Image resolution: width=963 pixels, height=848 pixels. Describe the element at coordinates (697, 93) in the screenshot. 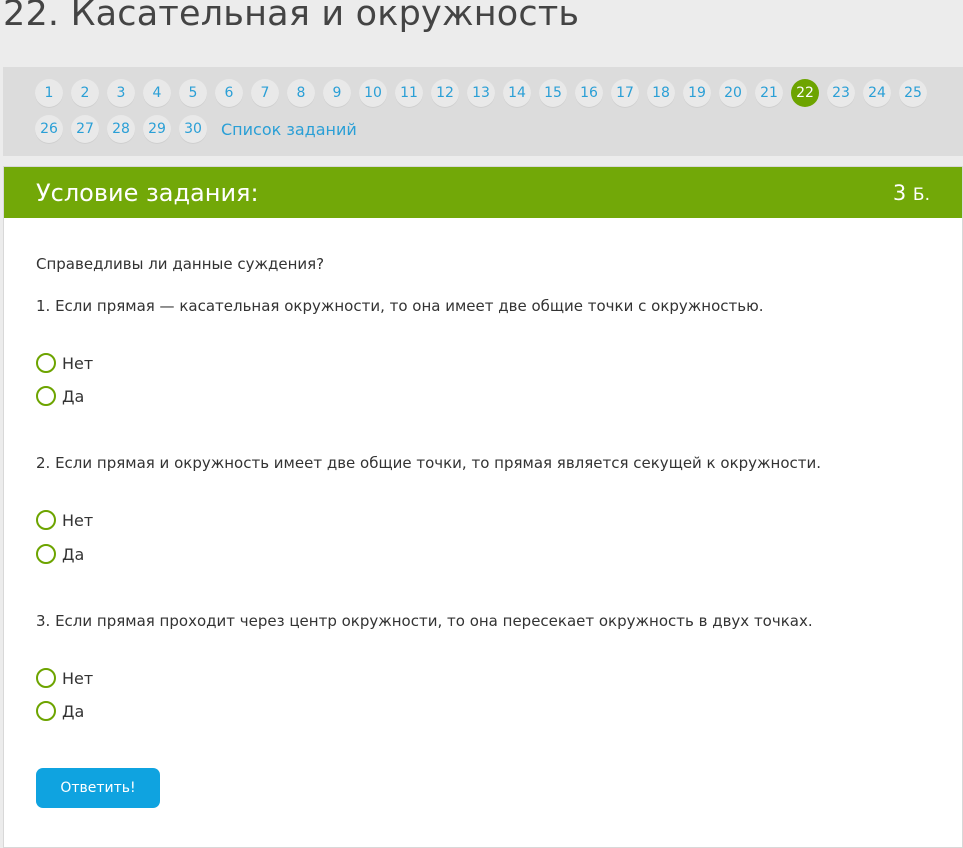

I see `page-link-19: 19` at that location.